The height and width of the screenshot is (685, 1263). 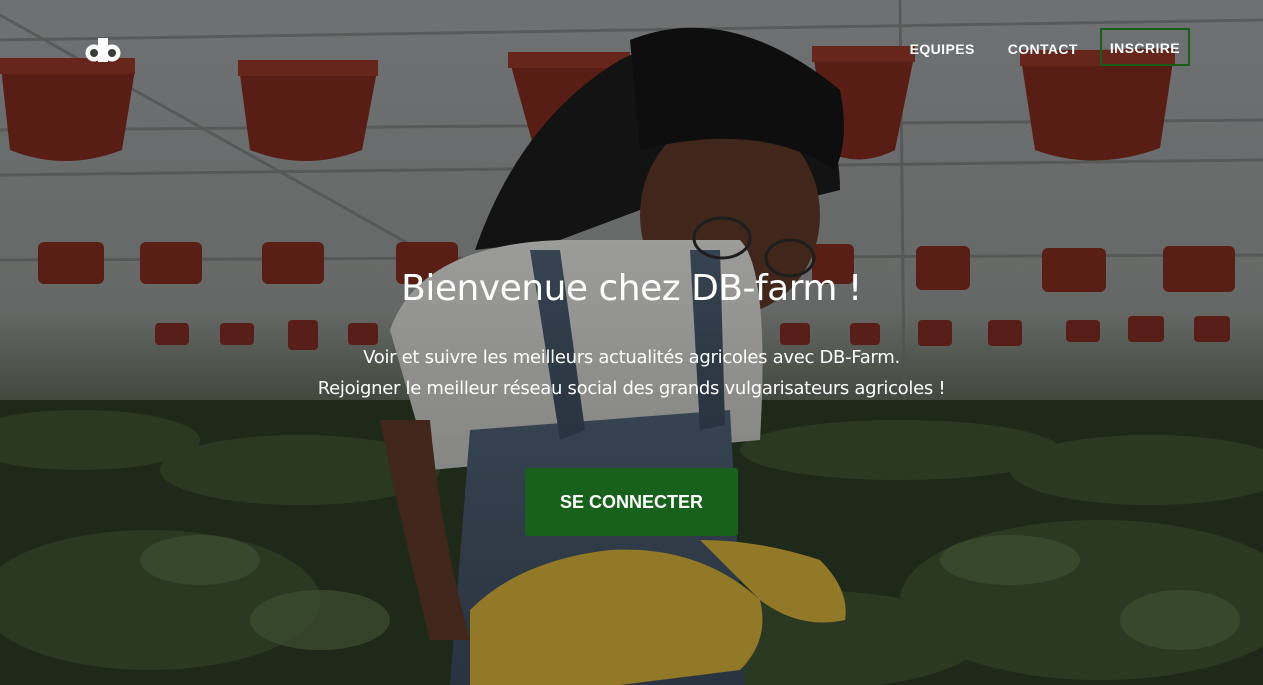 I want to click on hero-title: Bienvenue chez DB-farm !, so click(x=631, y=288).